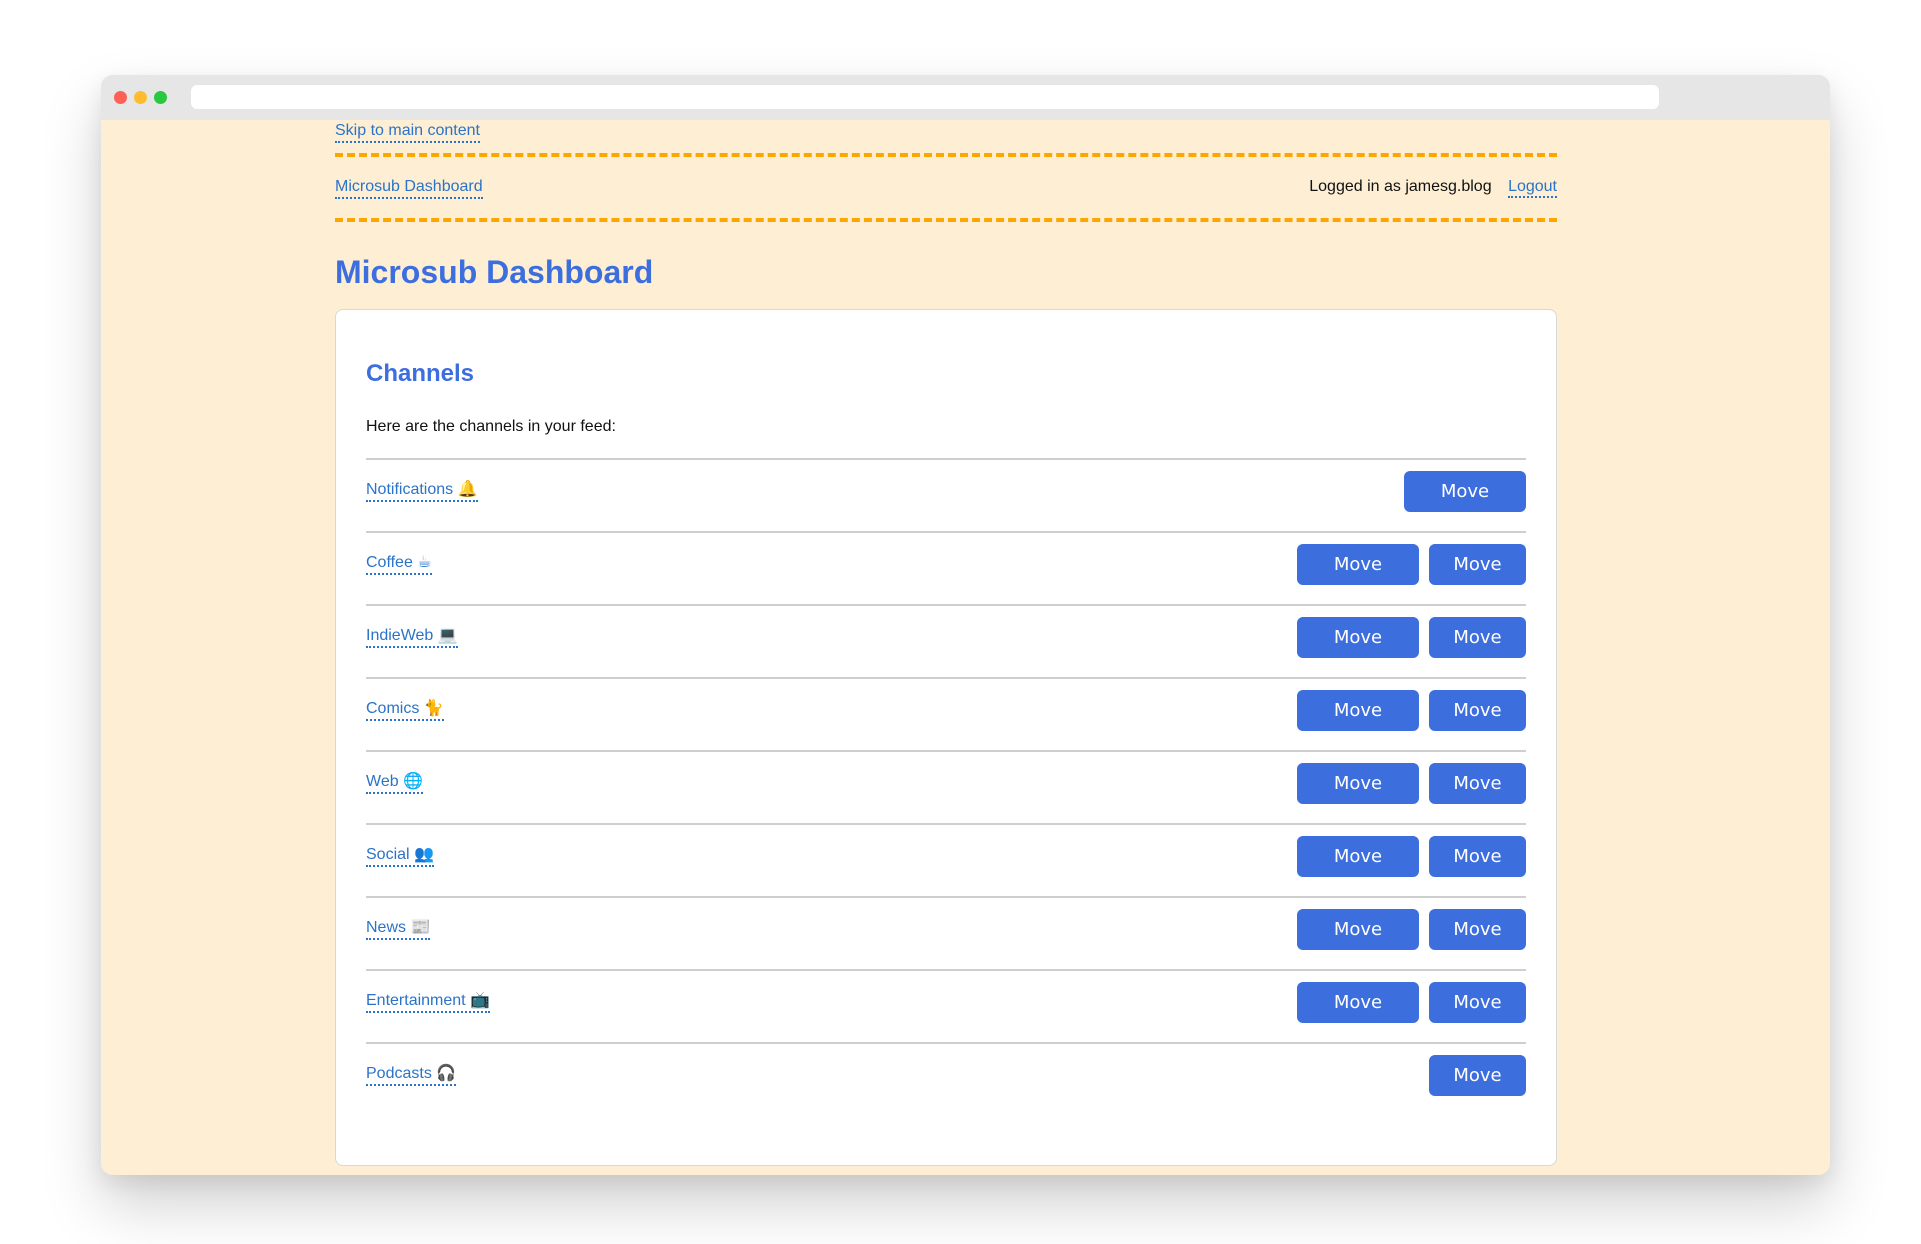  What do you see at coordinates (407, 132) in the screenshot?
I see `skip-to-content-link: Skip to main content` at bounding box center [407, 132].